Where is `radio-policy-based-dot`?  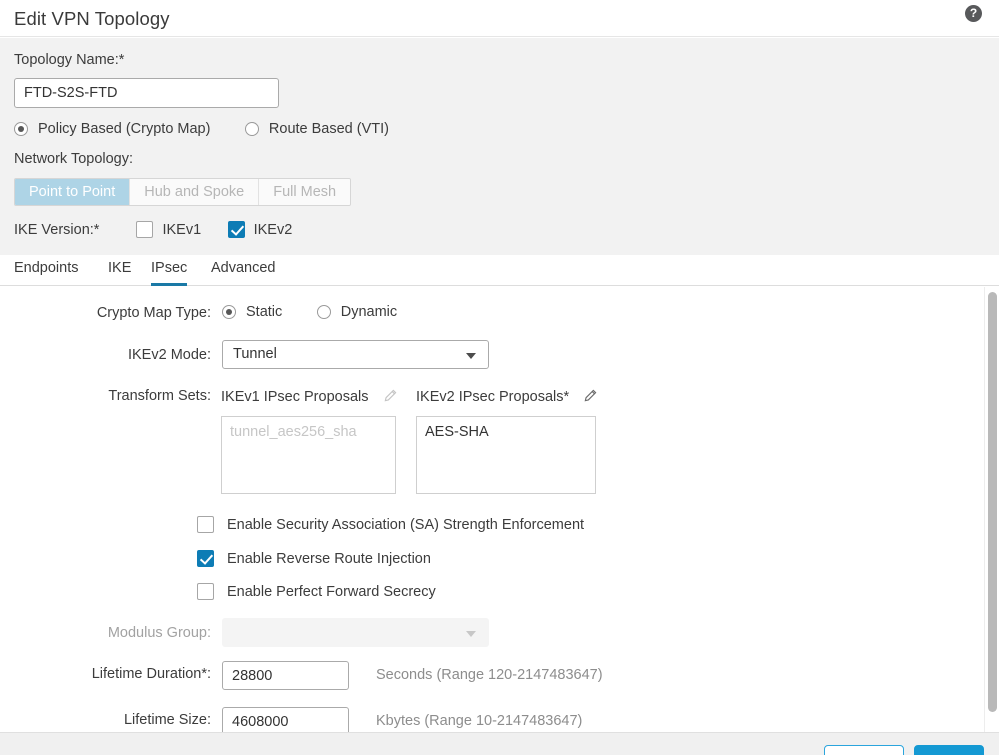 radio-policy-based-dot is located at coordinates (21, 128).